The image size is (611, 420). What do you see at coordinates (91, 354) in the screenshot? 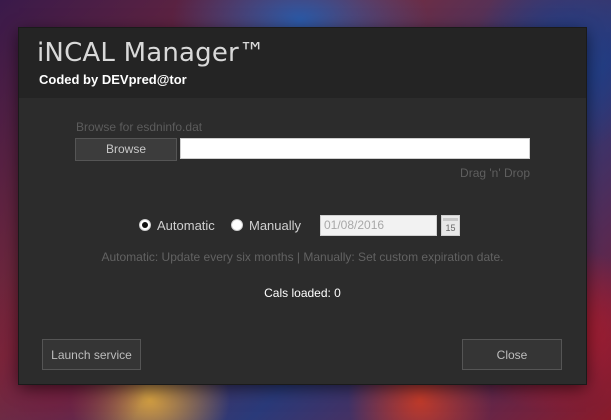
I see `launch-service-button: Launch service` at bounding box center [91, 354].